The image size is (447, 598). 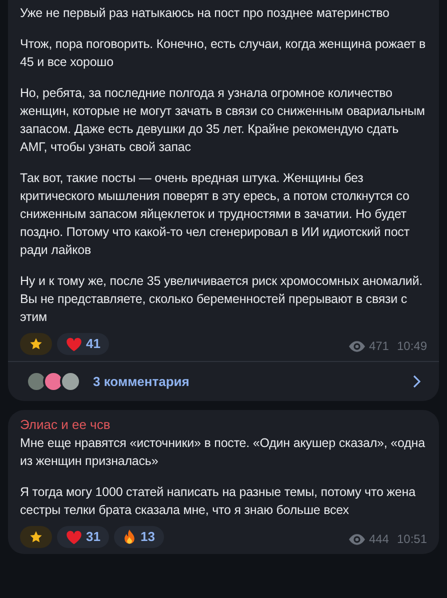 I want to click on reaction-button: 13, so click(x=139, y=537).